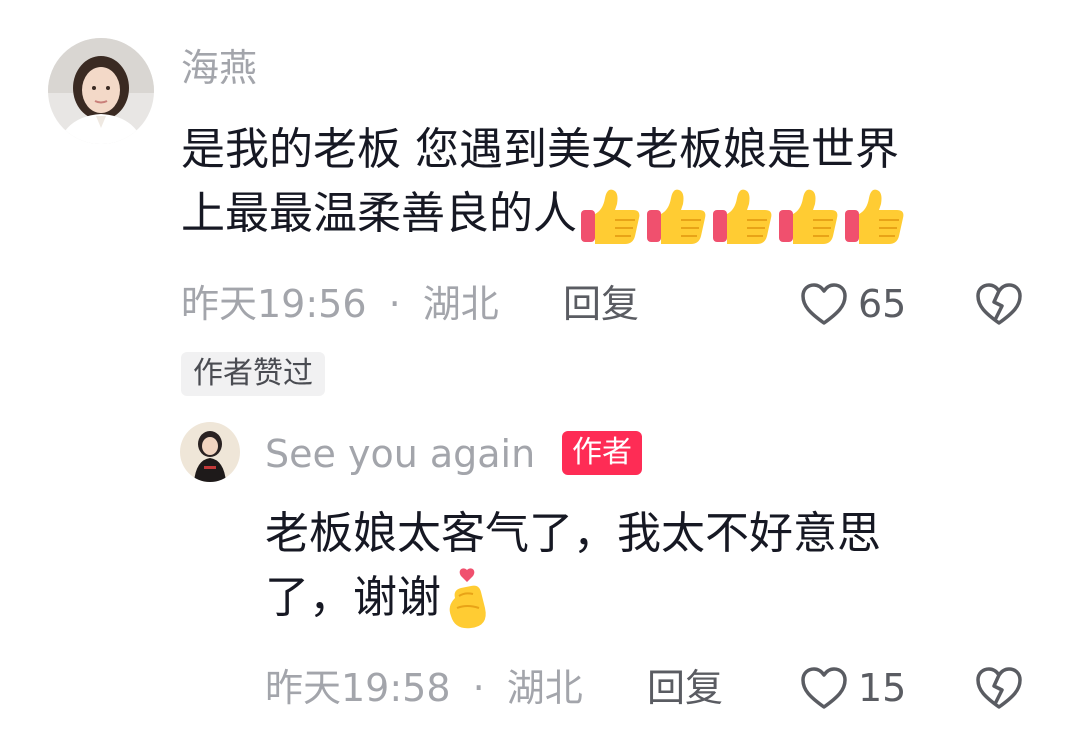 The width and height of the screenshot is (1080, 747). I want to click on comment-location: 湖北, so click(460, 304).